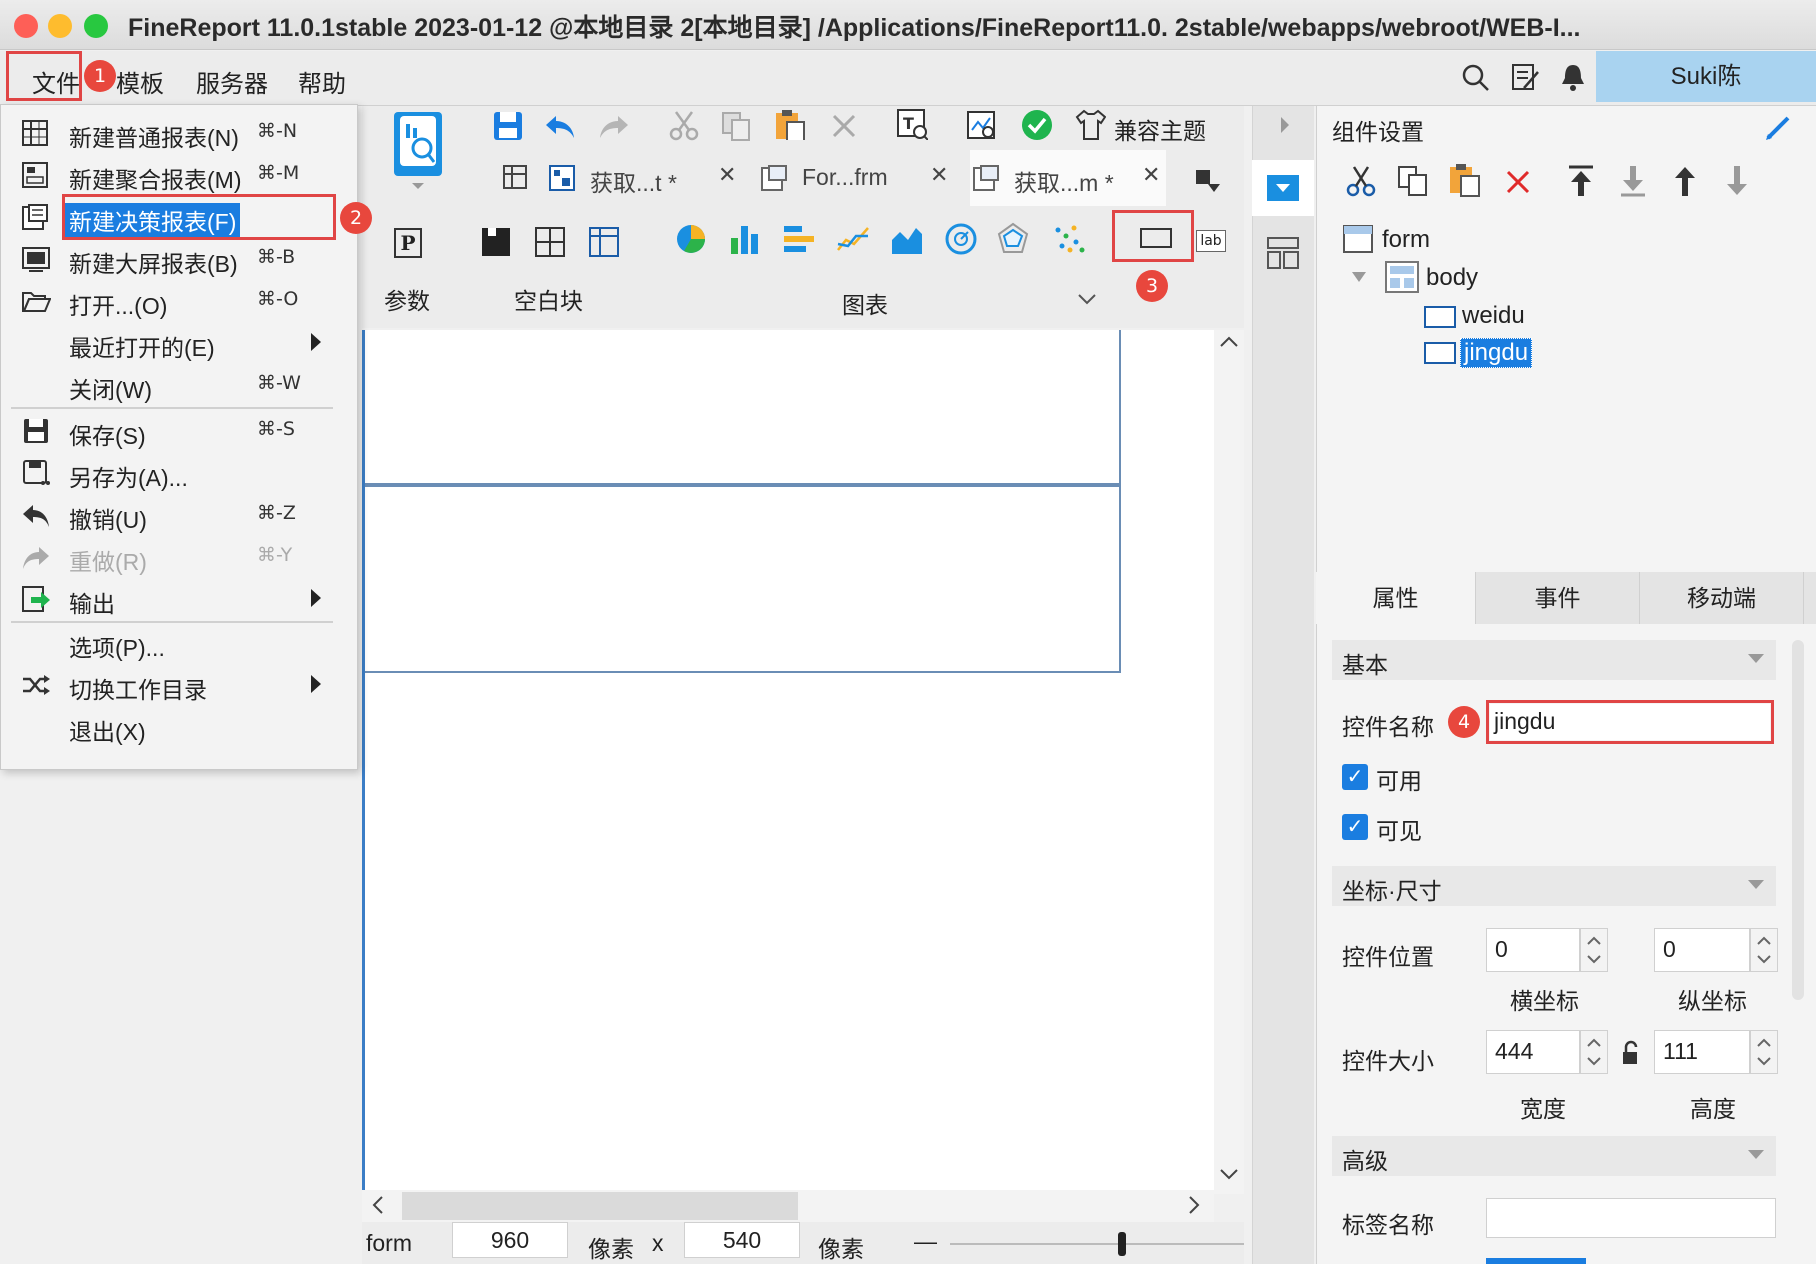 This screenshot has width=1816, height=1264. Describe the element at coordinates (1594, 950) in the screenshot. I see `x-spinner` at that location.